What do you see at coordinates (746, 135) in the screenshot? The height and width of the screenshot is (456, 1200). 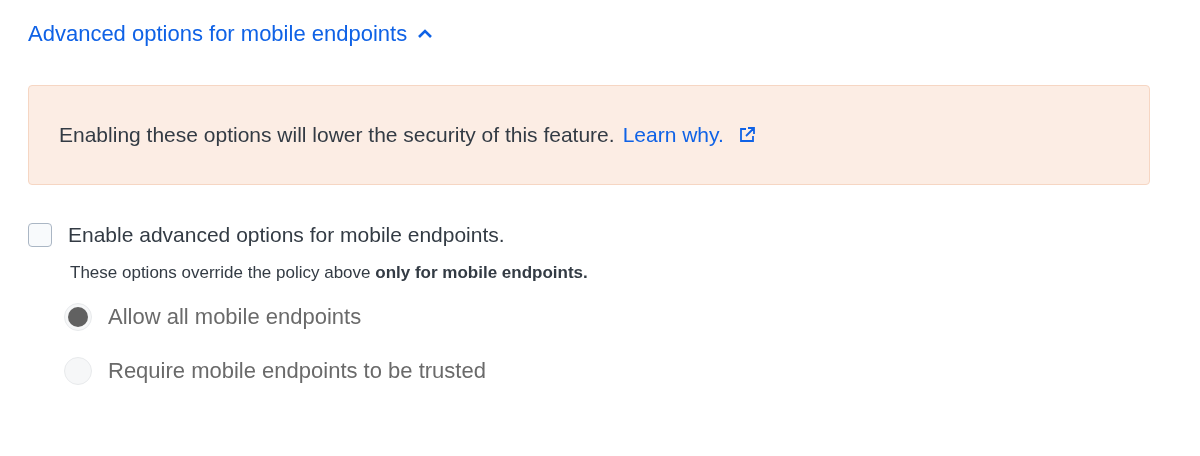 I see `external-link-icon` at bounding box center [746, 135].